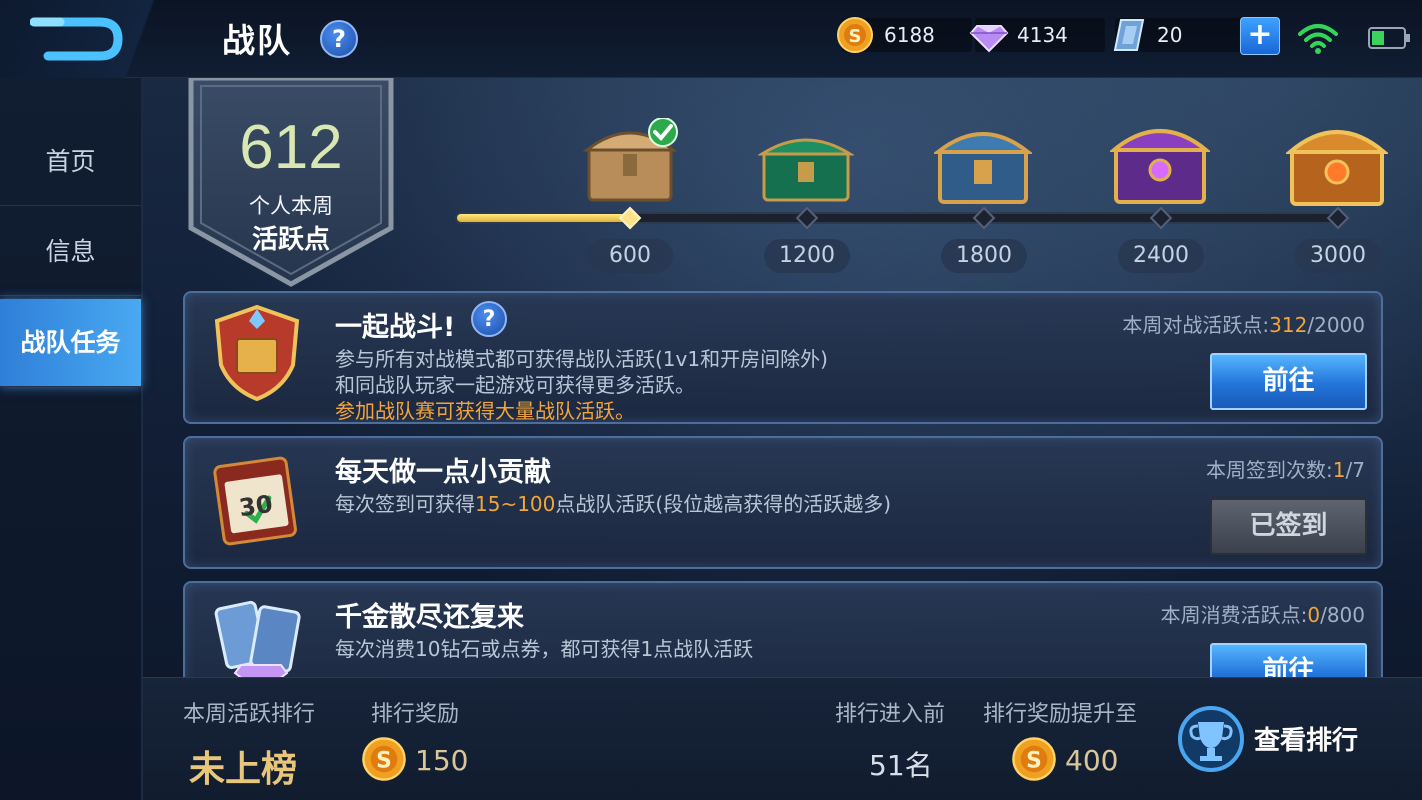 The width and height of the screenshot is (1422, 800). I want to click on purple-chest-icon, so click(1160, 160).